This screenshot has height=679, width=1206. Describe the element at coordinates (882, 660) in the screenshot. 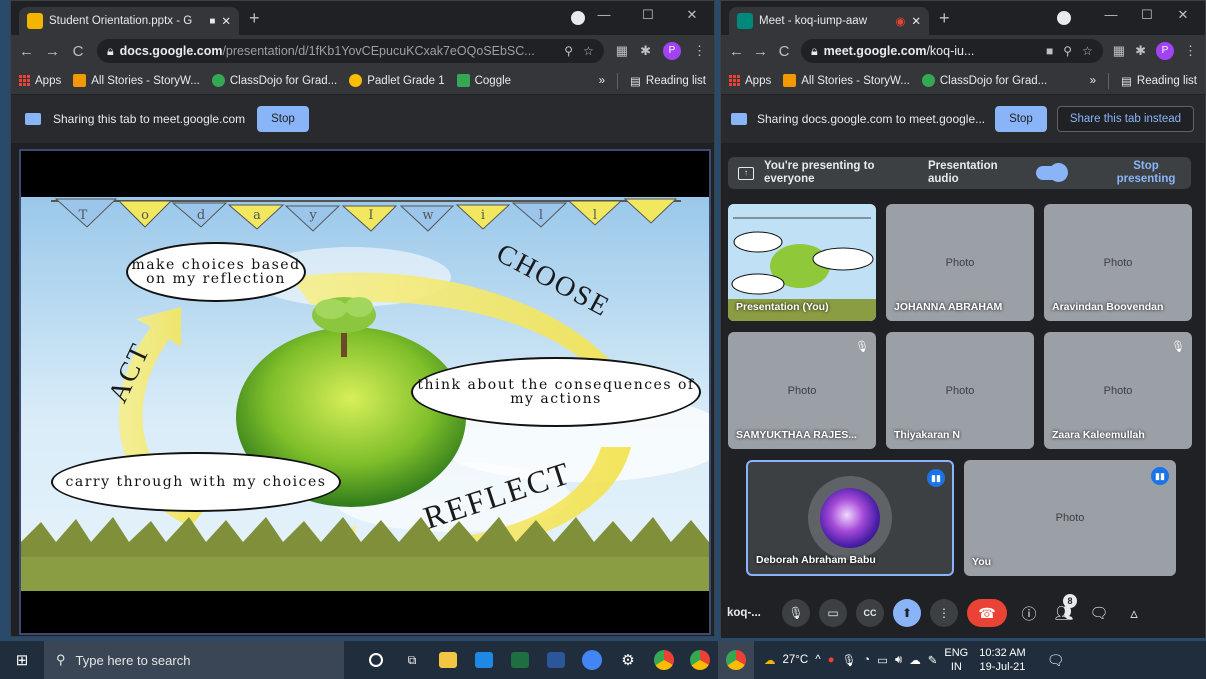

I see `battery-icon: ▭` at that location.